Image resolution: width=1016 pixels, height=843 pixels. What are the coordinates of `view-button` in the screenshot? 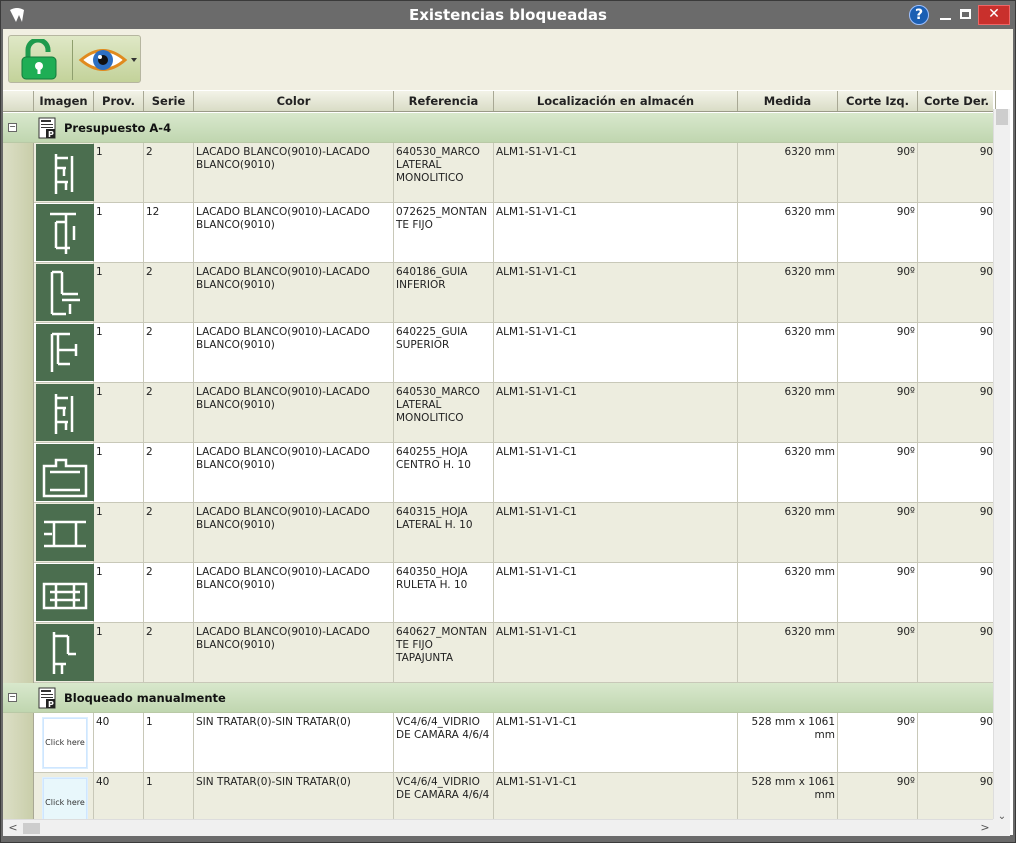 It's located at (108, 60).